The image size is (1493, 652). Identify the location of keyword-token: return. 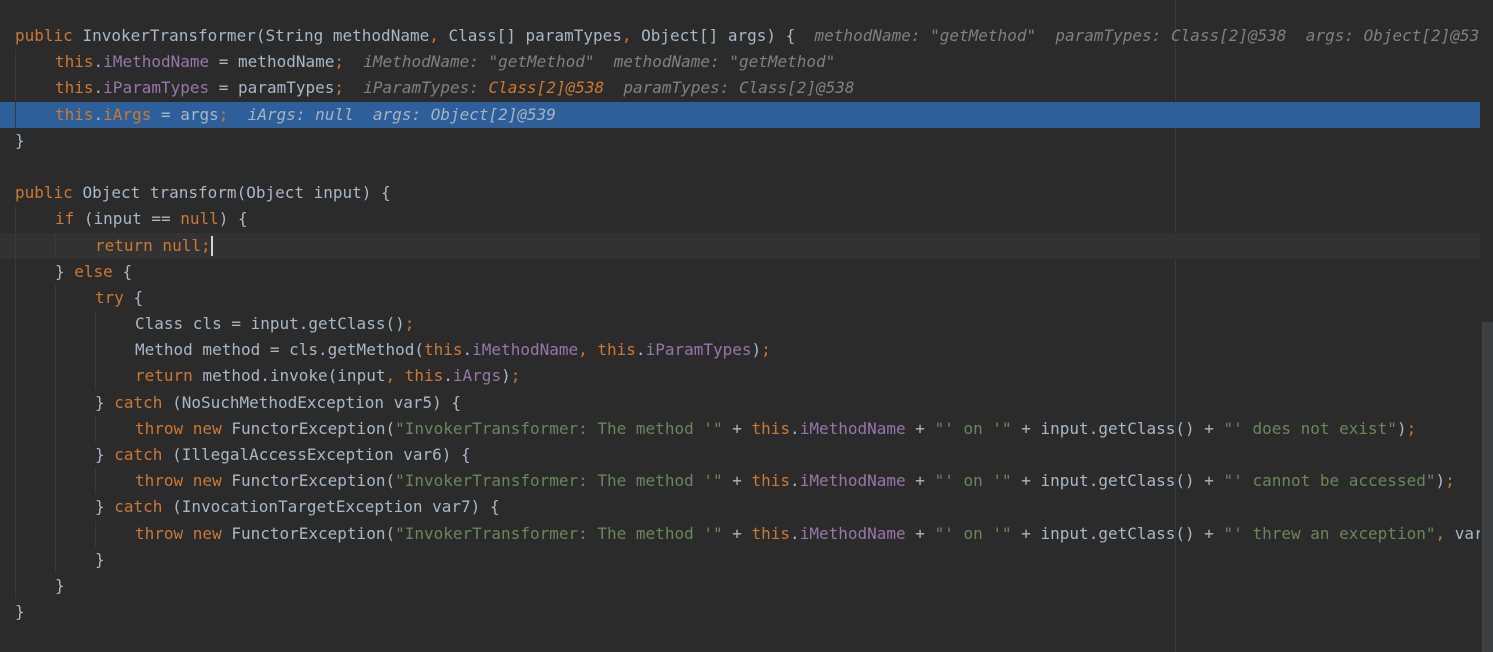
(169, 376).